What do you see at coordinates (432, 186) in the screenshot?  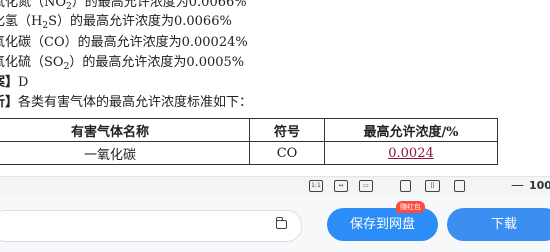 I see `two-page-icon: ||` at bounding box center [432, 186].